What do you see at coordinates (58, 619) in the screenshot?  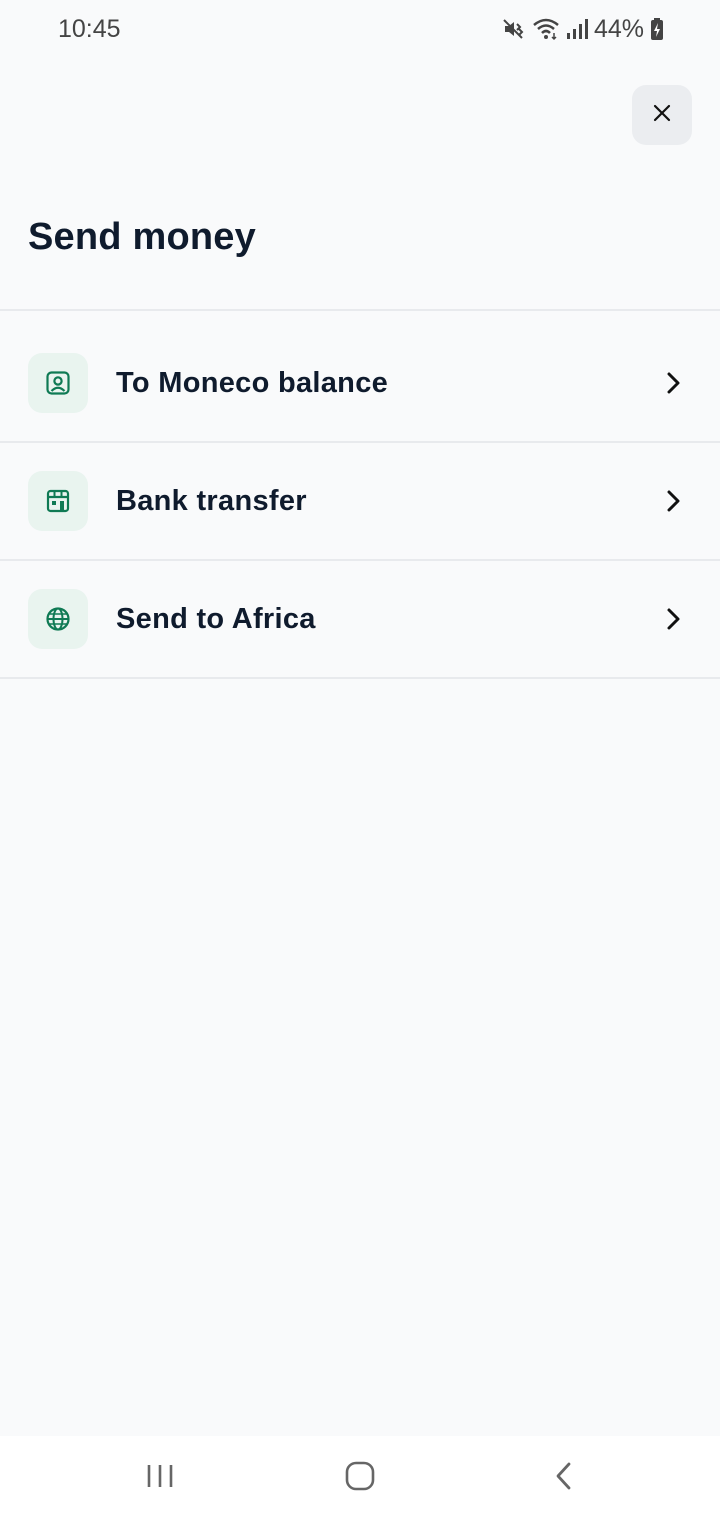 I see `globe-icon` at bounding box center [58, 619].